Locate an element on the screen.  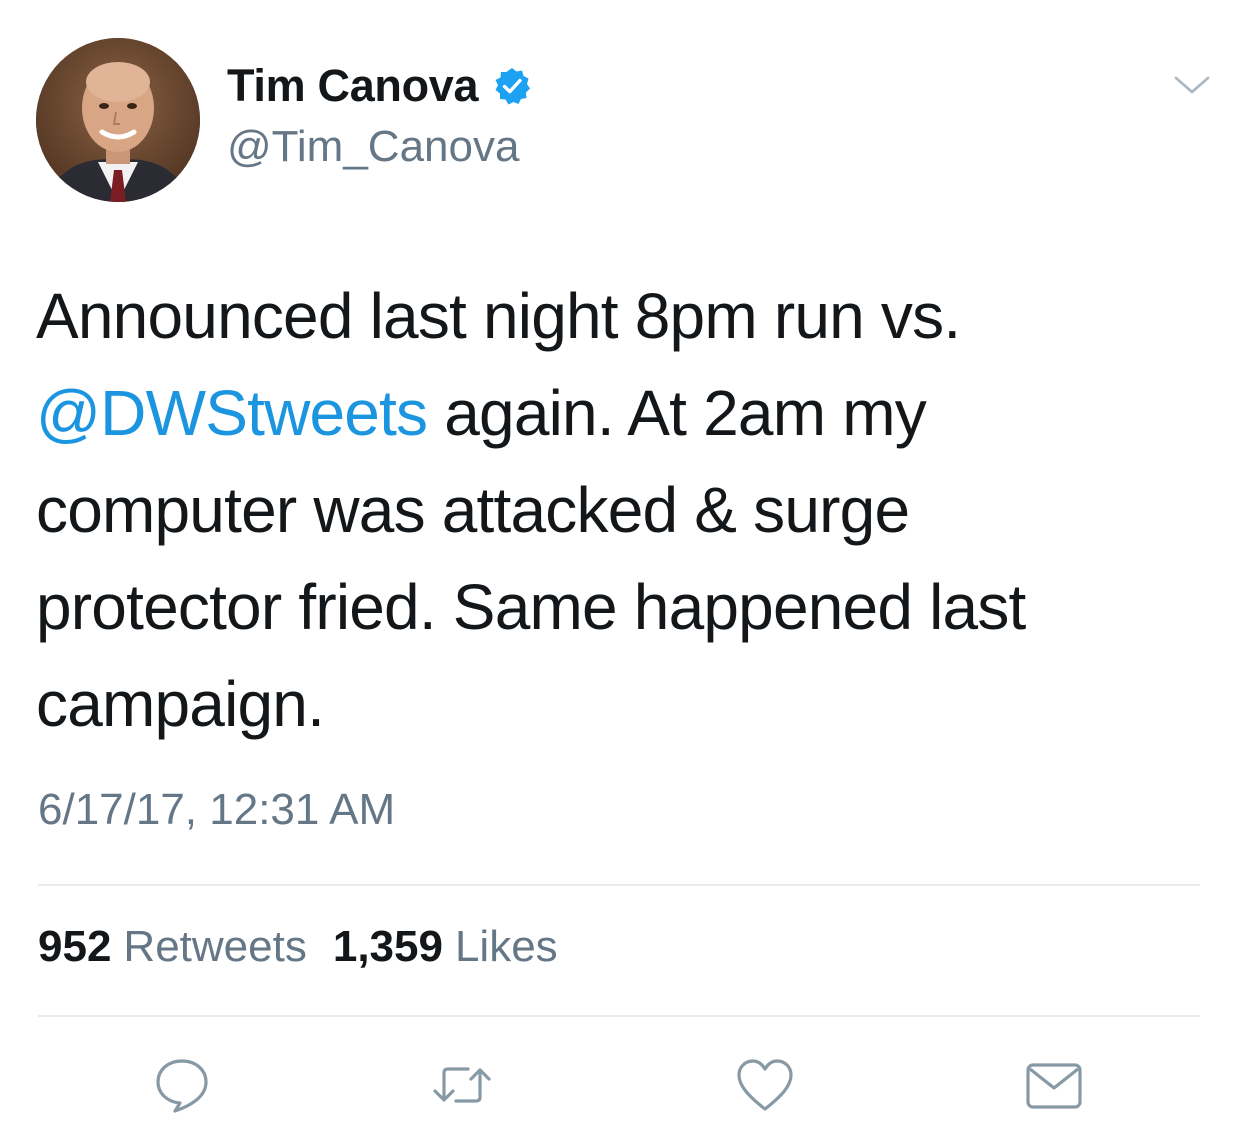
author-row: Tim Canova is located at coordinates (379, 86).